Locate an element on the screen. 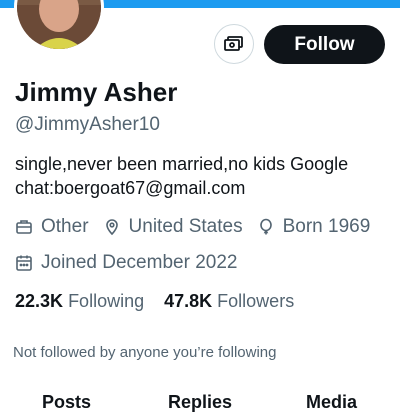  follow-button: Follow is located at coordinates (324, 44).